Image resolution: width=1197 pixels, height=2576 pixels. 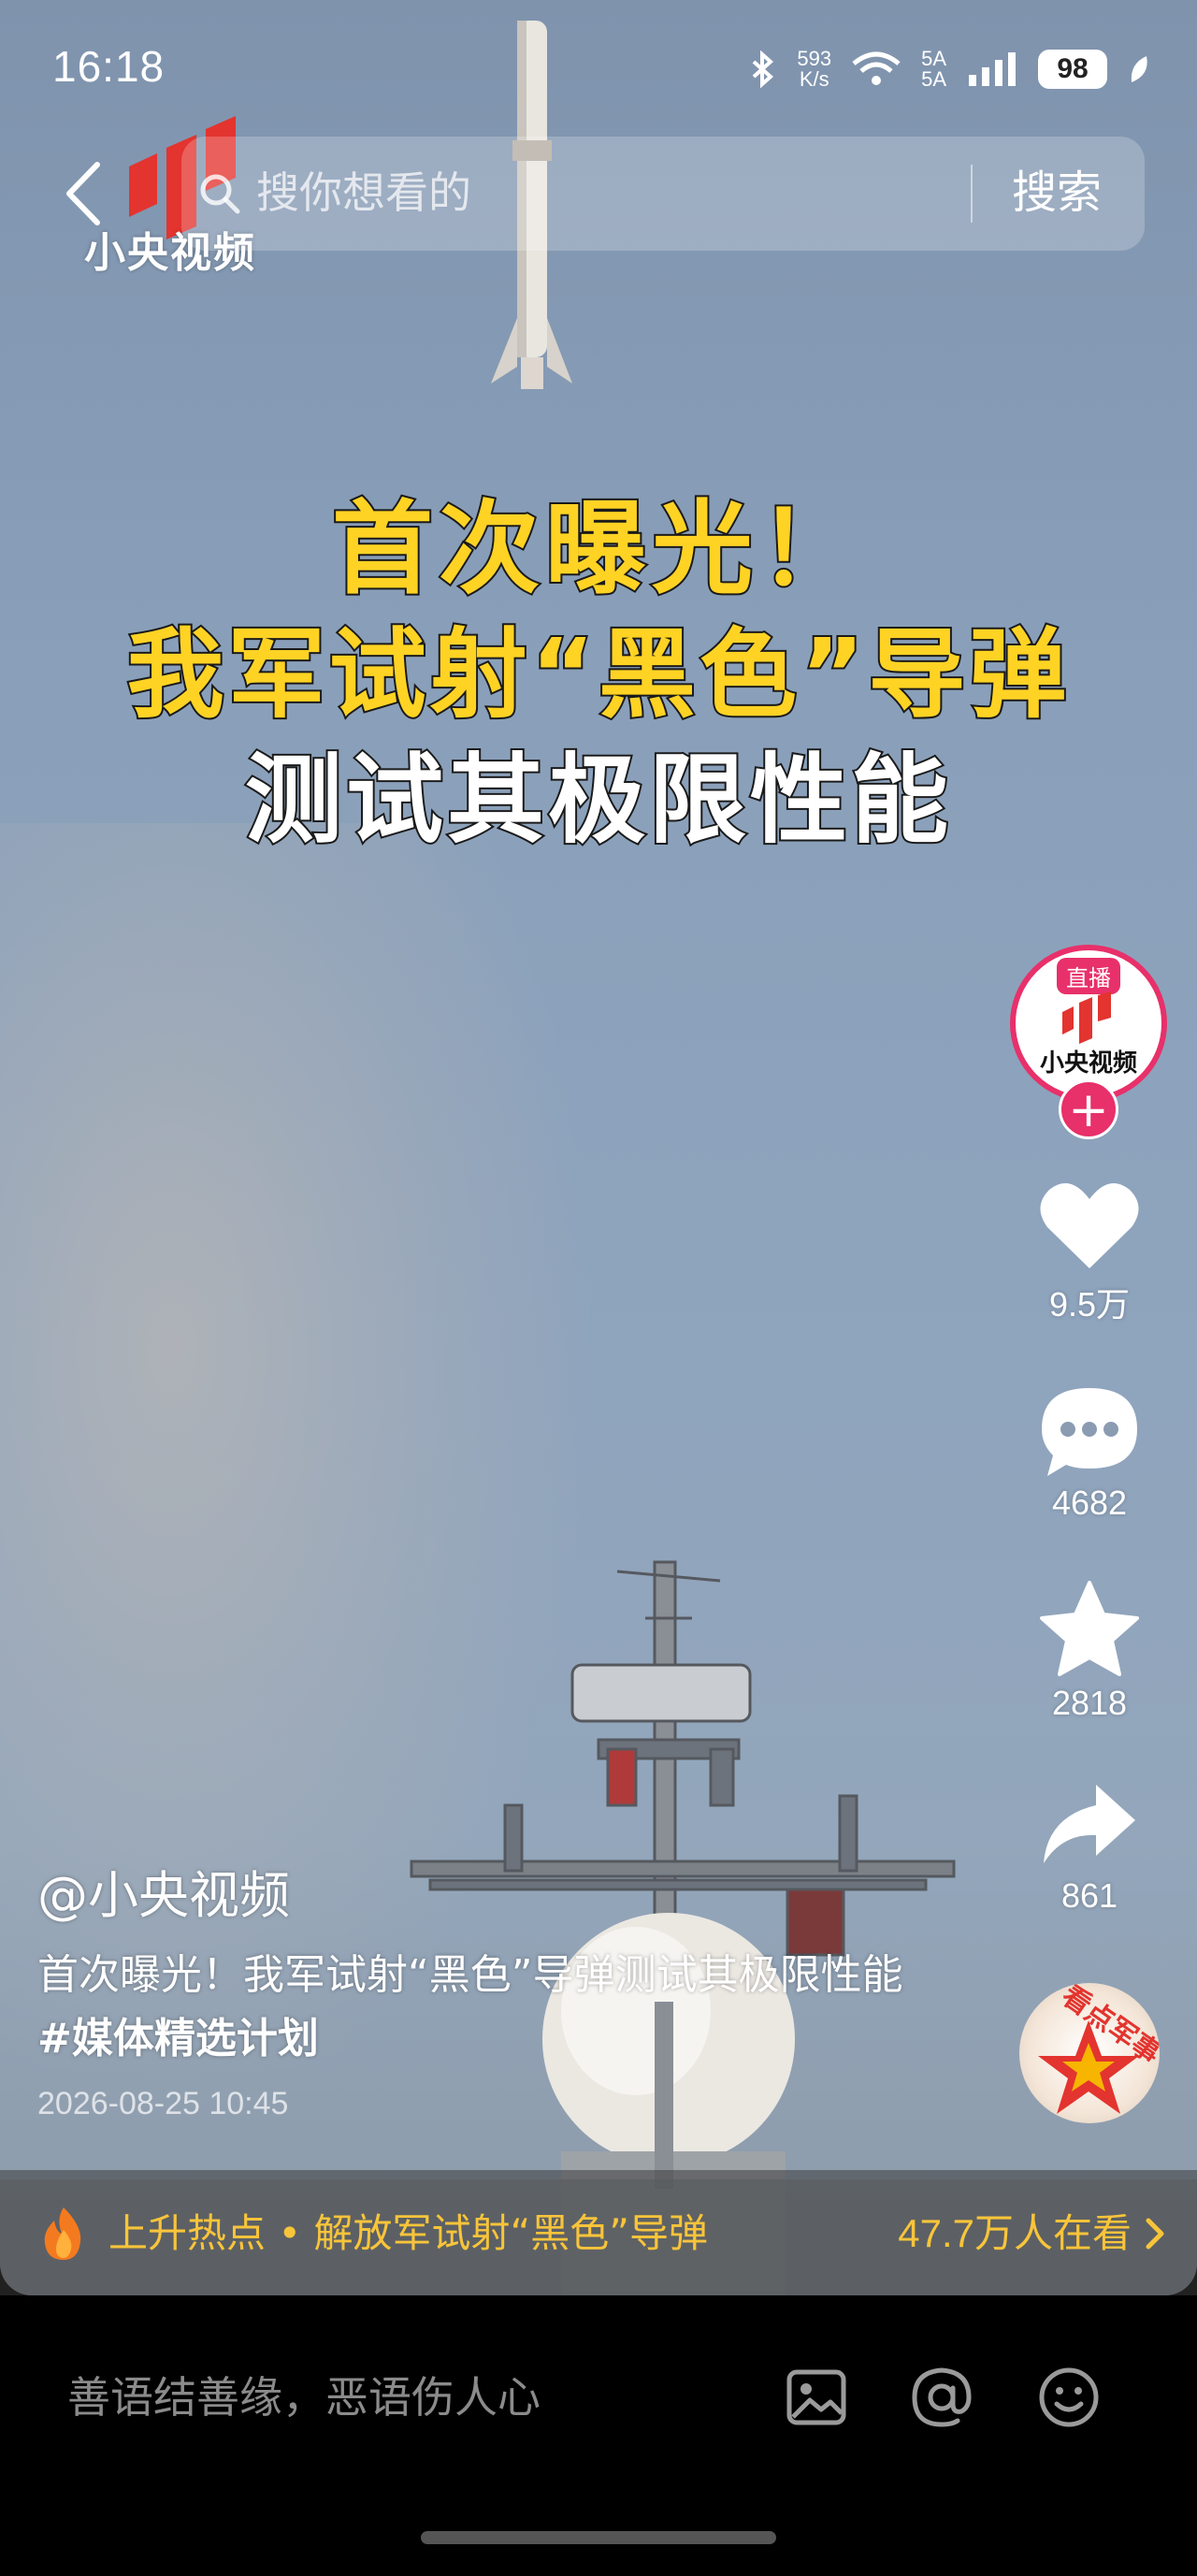 What do you see at coordinates (1089, 1502) in the screenshot?
I see `comment-count: 4682` at bounding box center [1089, 1502].